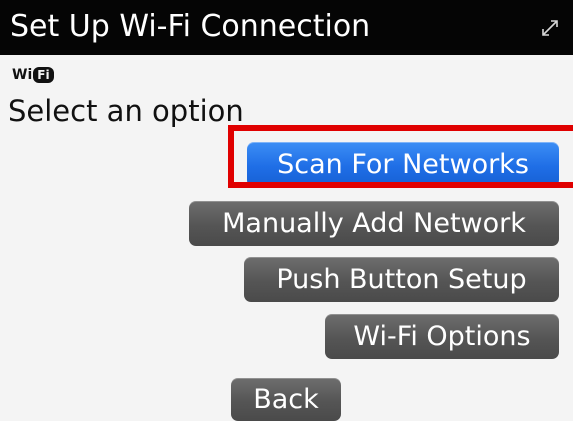 The height and width of the screenshot is (421, 573). Describe the element at coordinates (400, 156) in the screenshot. I see `highlight-box` at that location.